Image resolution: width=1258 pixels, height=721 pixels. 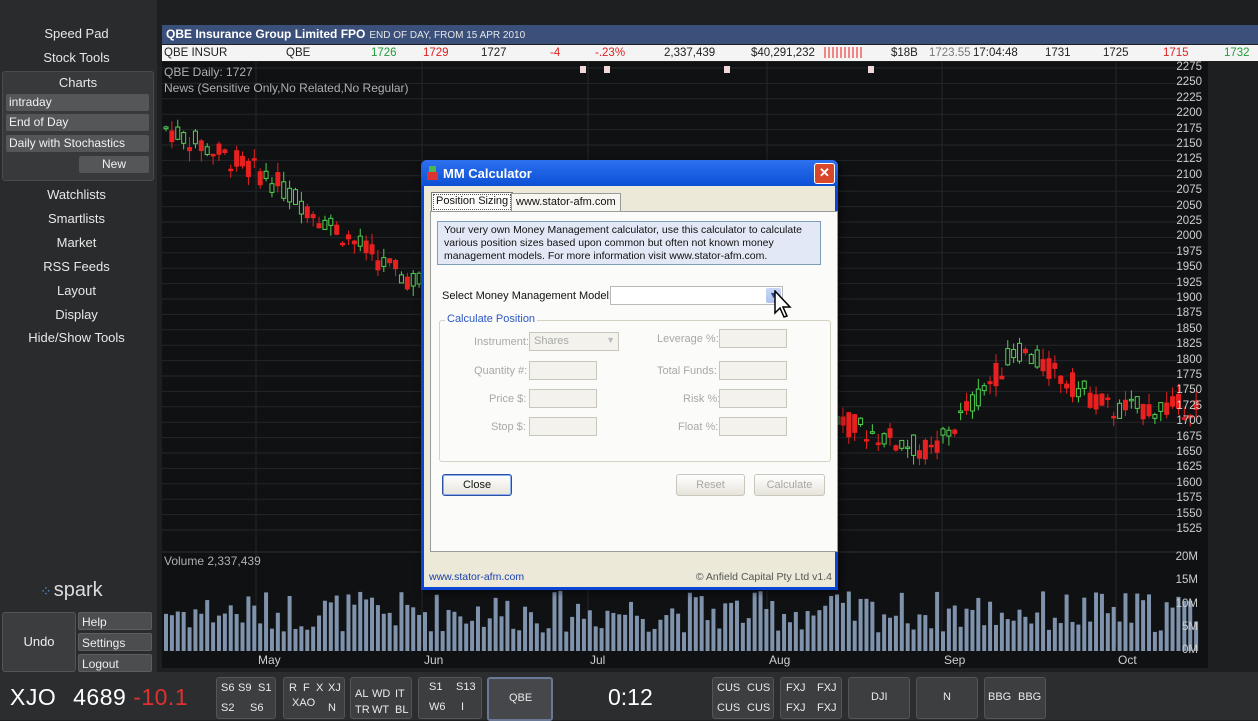 I want to click on speed-key: BL, so click(x=401, y=710).